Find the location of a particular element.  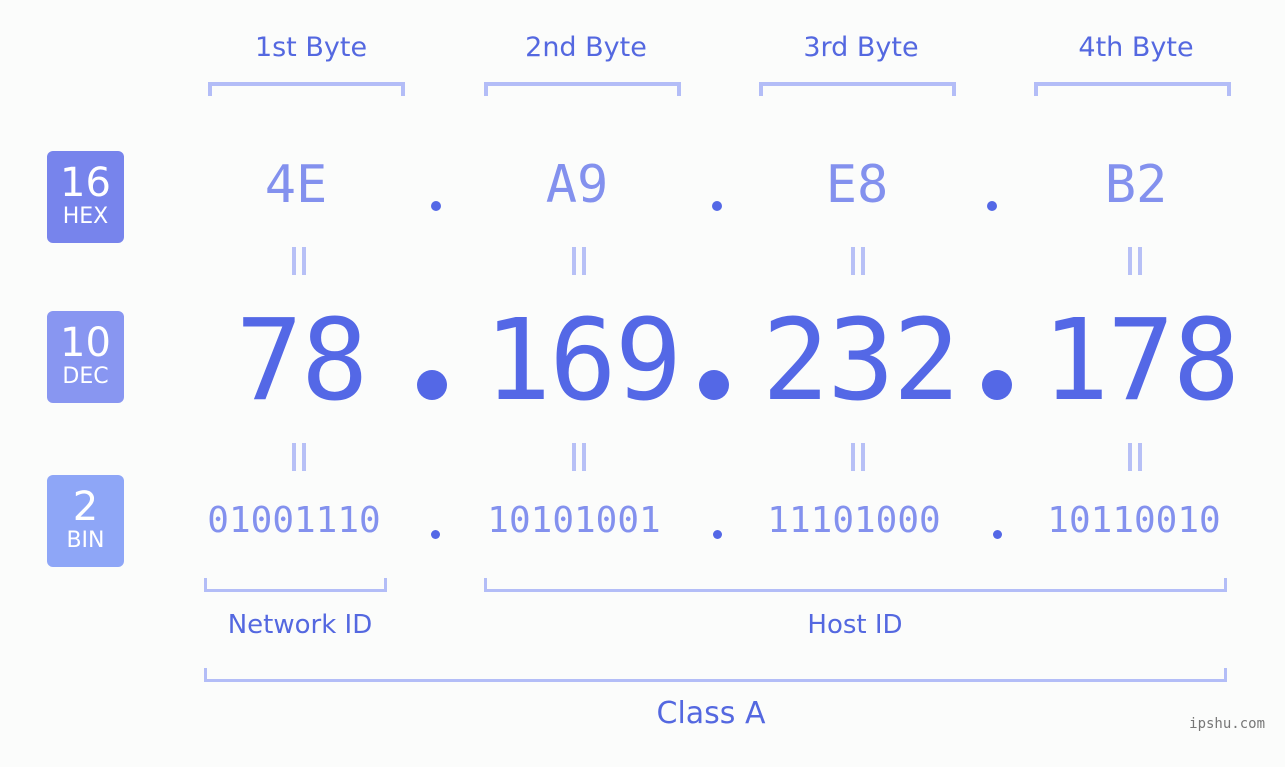

hex-badge: 16 HEX is located at coordinates (85, 197).